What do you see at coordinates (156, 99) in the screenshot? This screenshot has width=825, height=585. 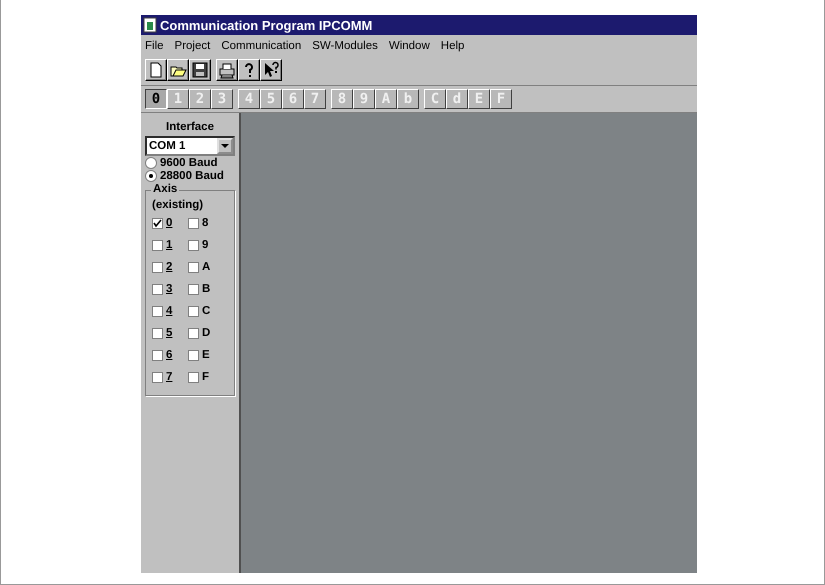 I see `axis-button: 0` at bounding box center [156, 99].